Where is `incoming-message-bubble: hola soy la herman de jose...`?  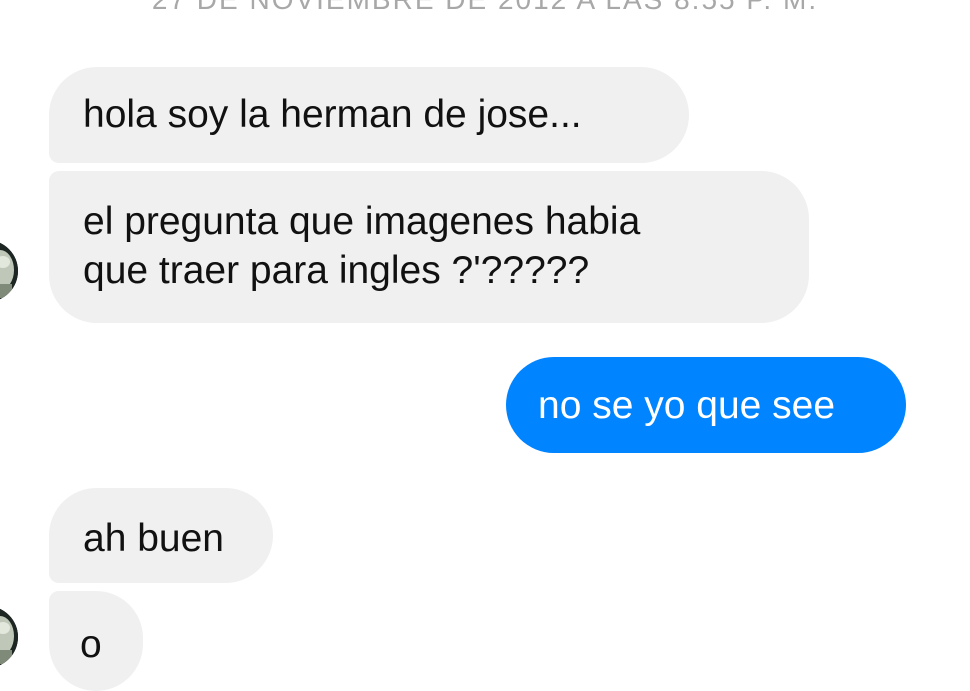 incoming-message-bubble: hola soy la herman de jose... is located at coordinates (369, 115).